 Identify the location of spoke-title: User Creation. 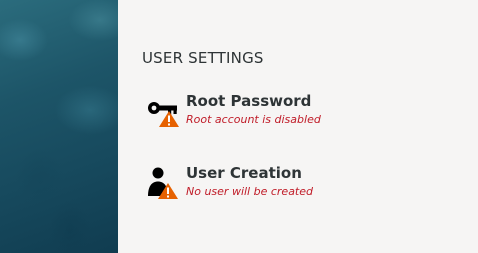
(244, 173).